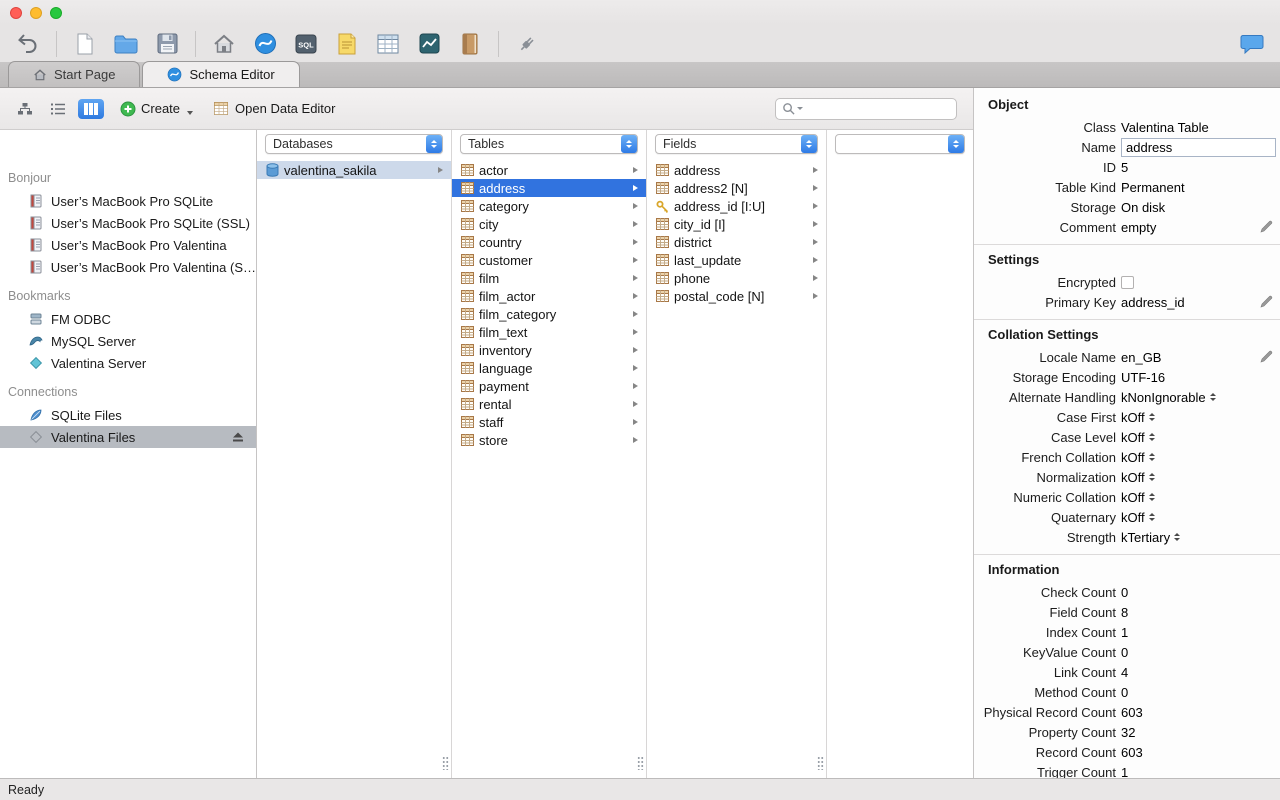  Describe the element at coordinates (1125, 167) in the screenshot. I see `property-value: 5` at that location.